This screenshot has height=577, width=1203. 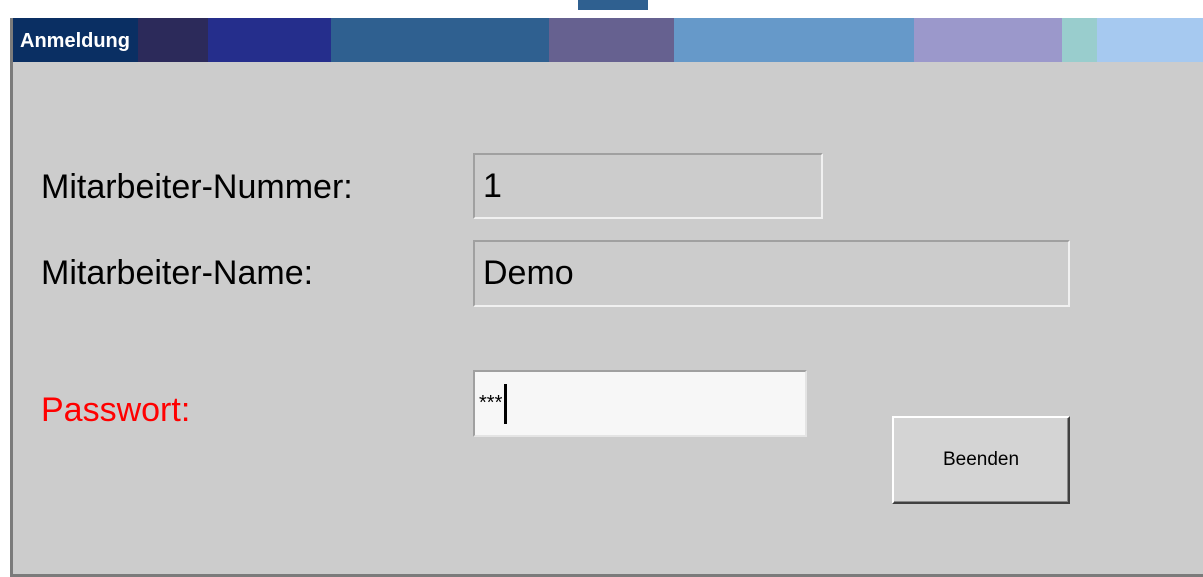 I want to click on text-caret, so click(x=506, y=403).